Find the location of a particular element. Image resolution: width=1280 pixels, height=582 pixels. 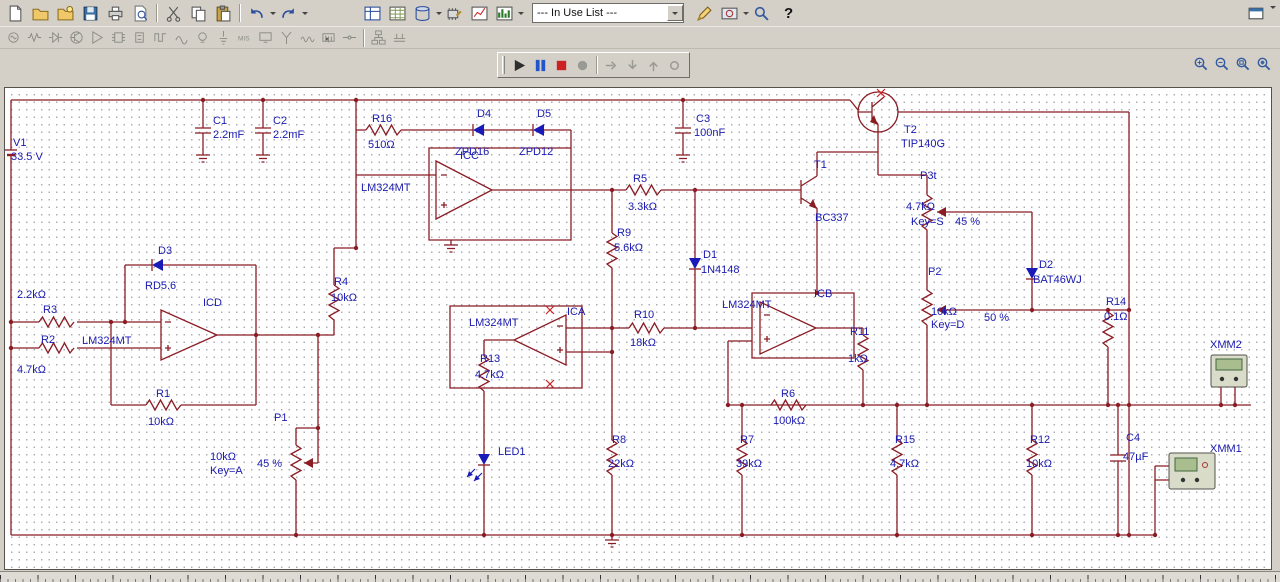

place-bus-button is located at coordinates (399, 38).